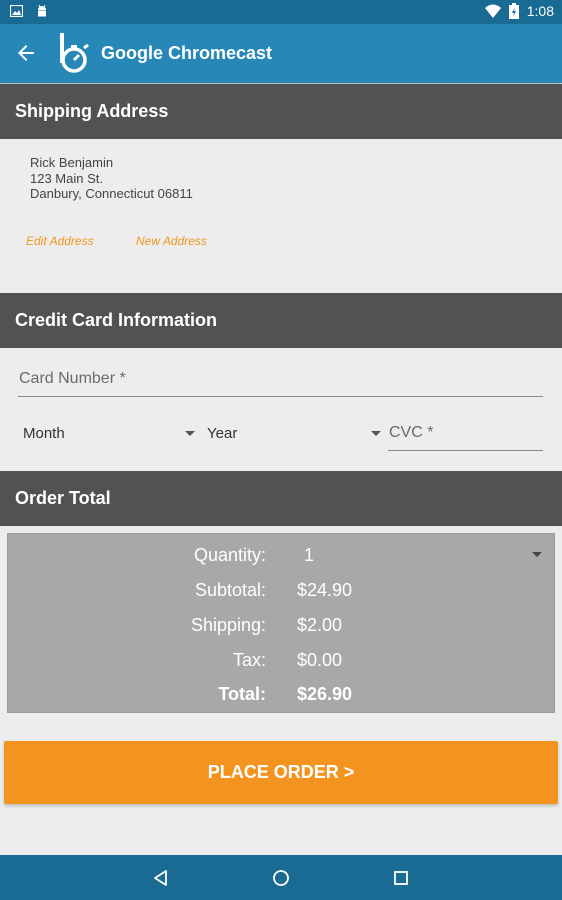  I want to click on cvc-underline, so click(465, 450).